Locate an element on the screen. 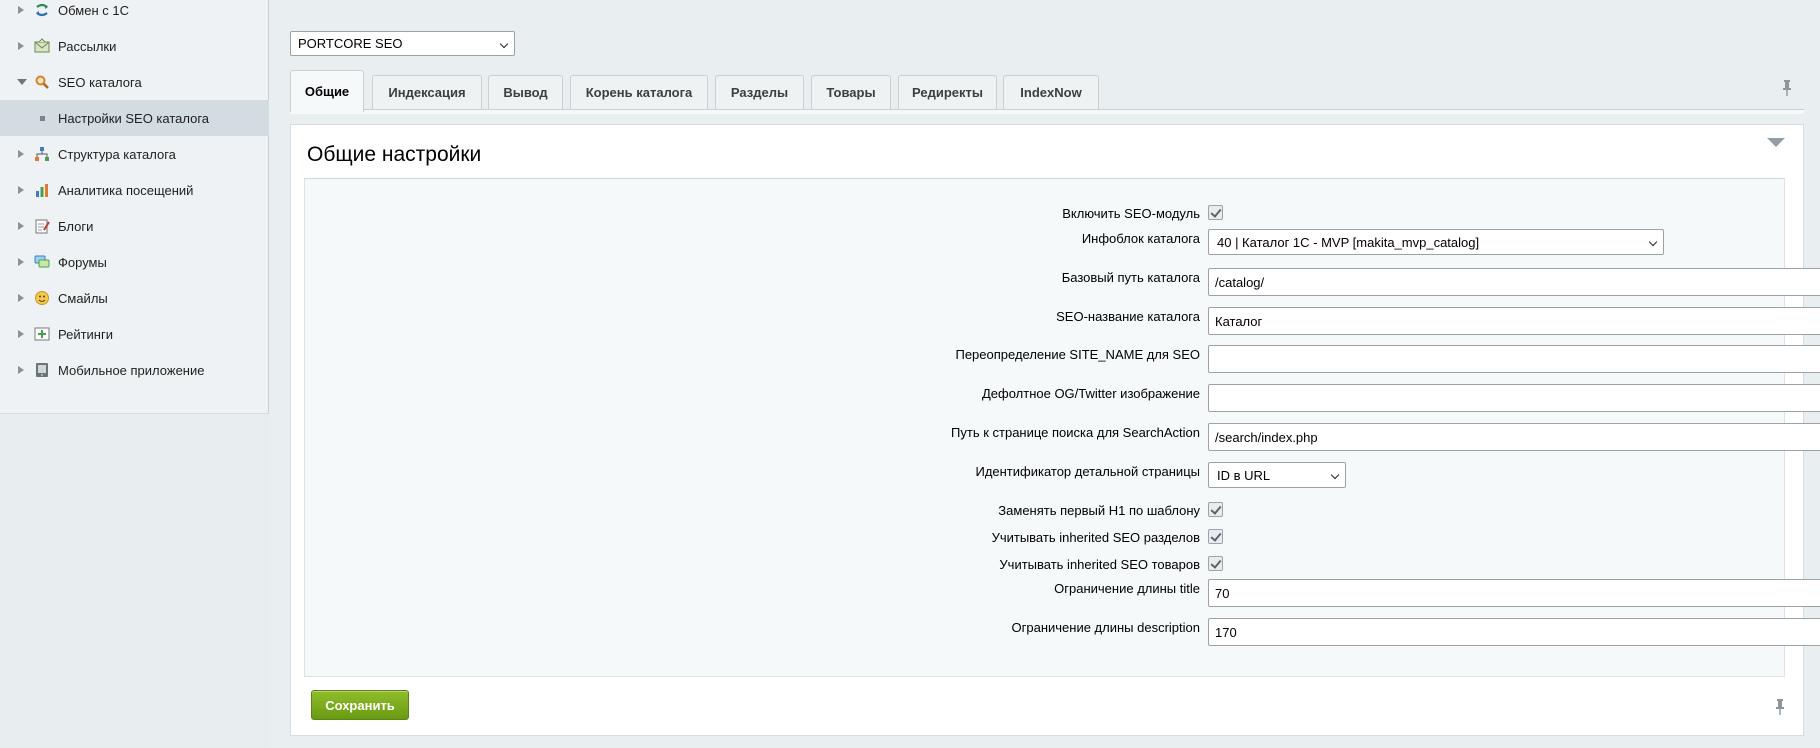 This screenshot has height=748, width=1820. tab-label: Вывод is located at coordinates (525, 92).